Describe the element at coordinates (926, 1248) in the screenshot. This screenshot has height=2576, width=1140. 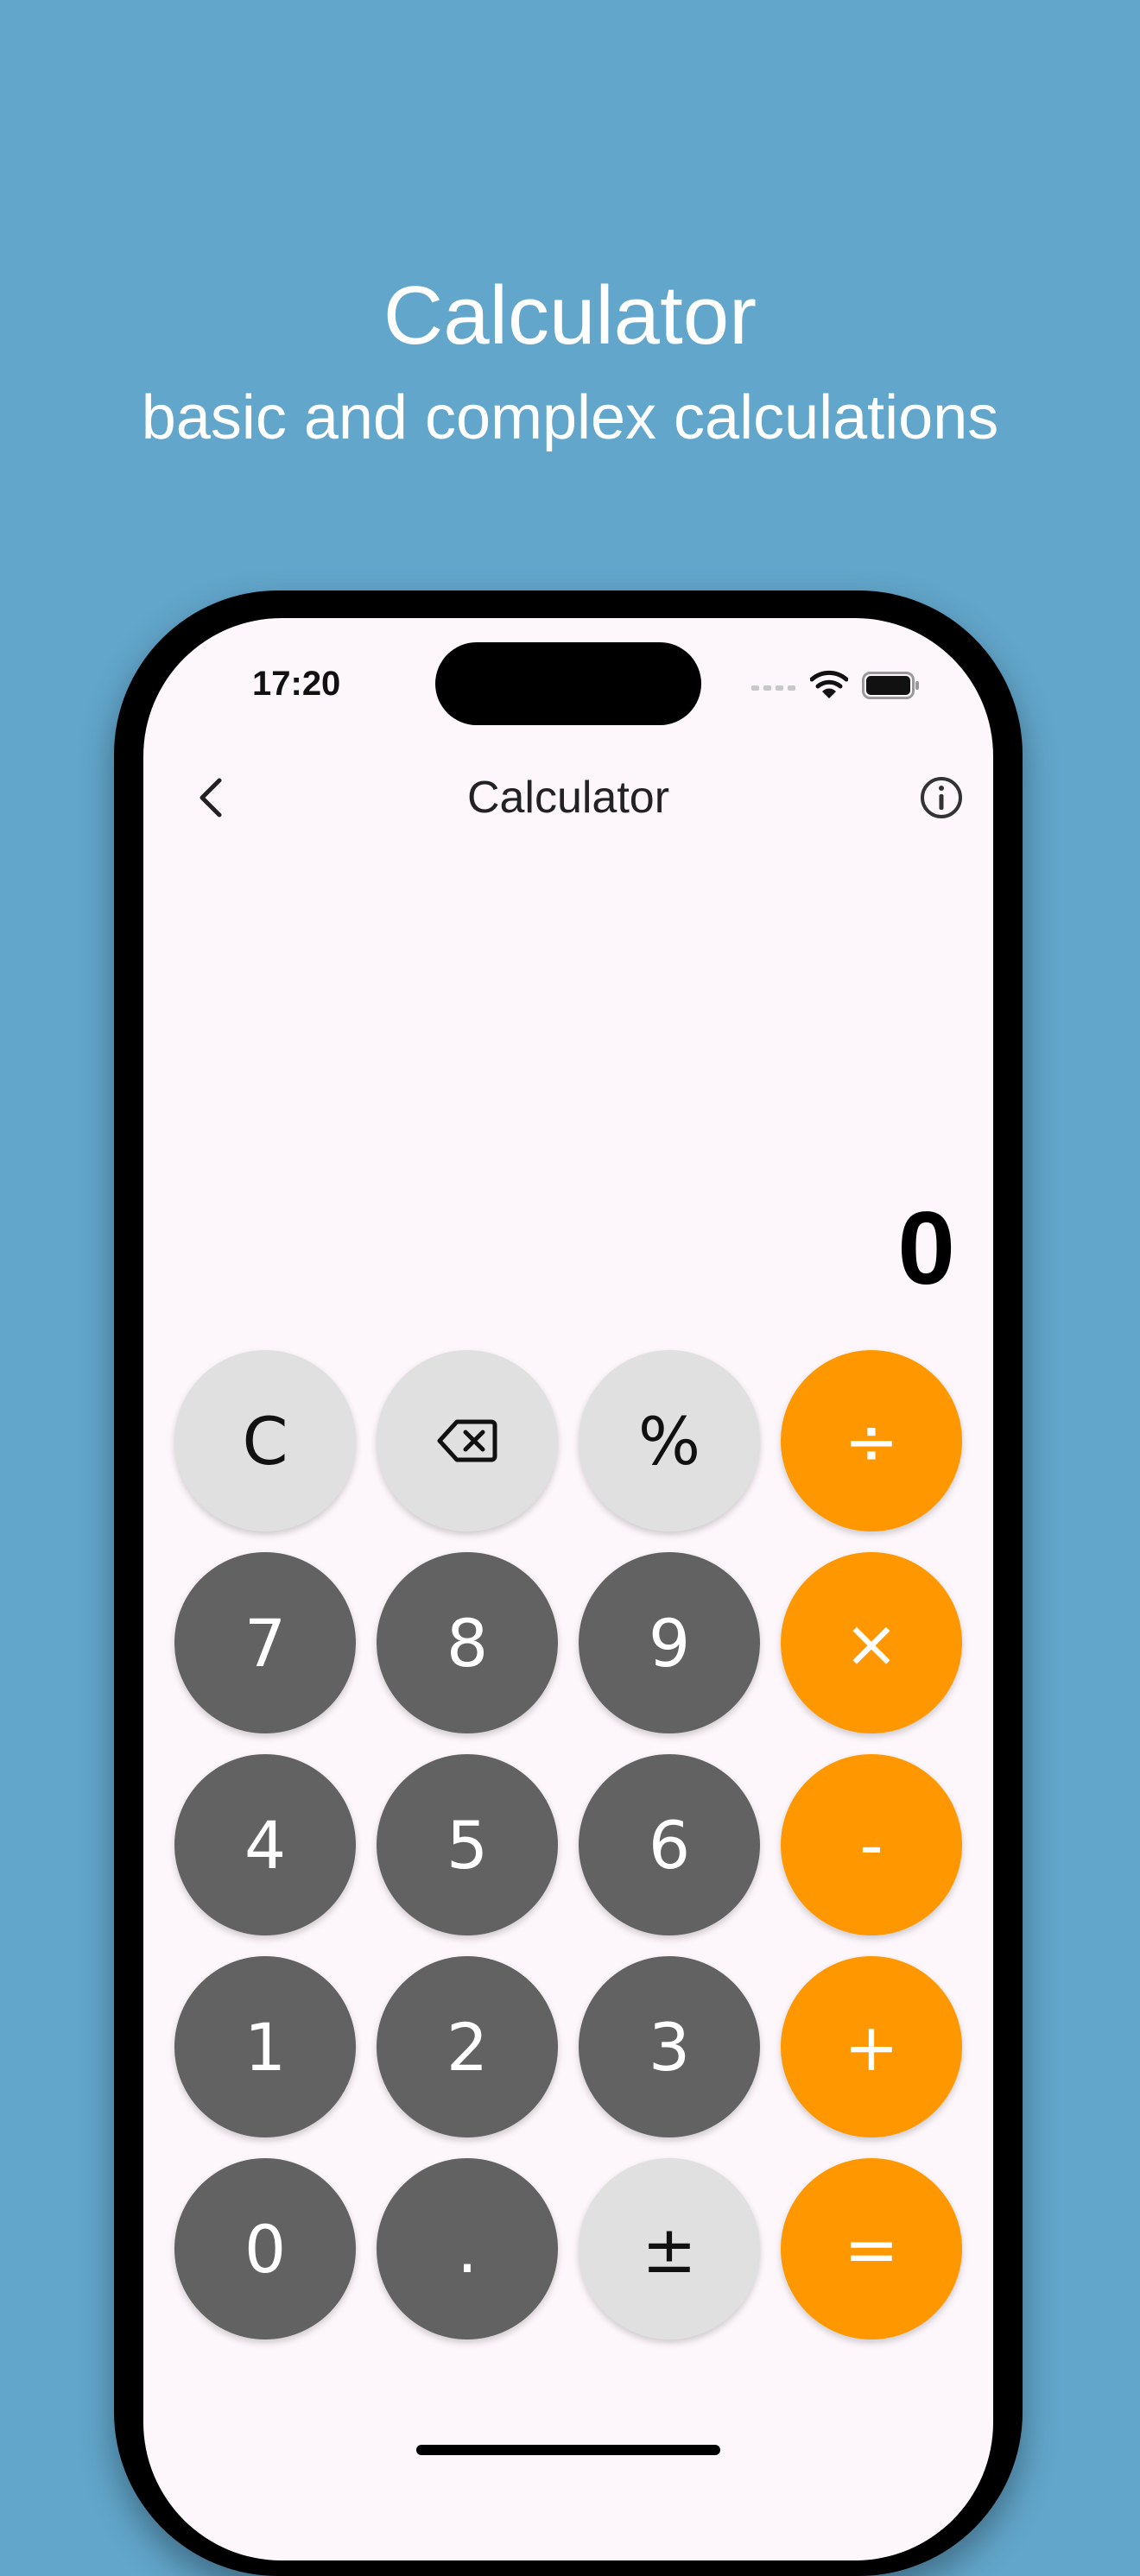
I see `display-value: 0` at that location.